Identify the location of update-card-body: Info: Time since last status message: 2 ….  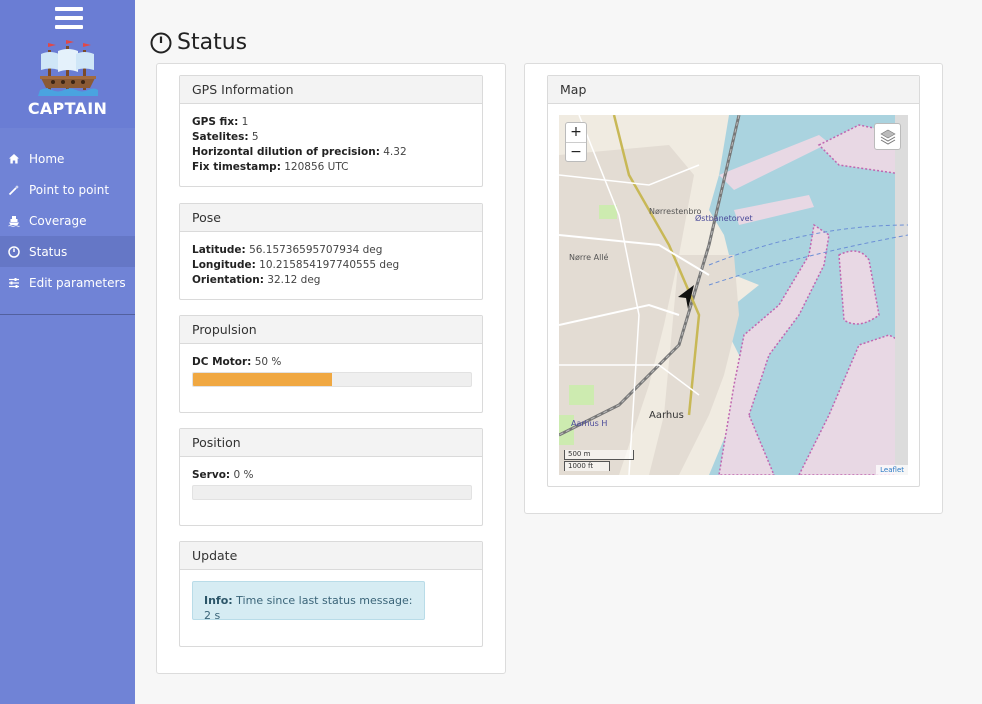
(331, 600).